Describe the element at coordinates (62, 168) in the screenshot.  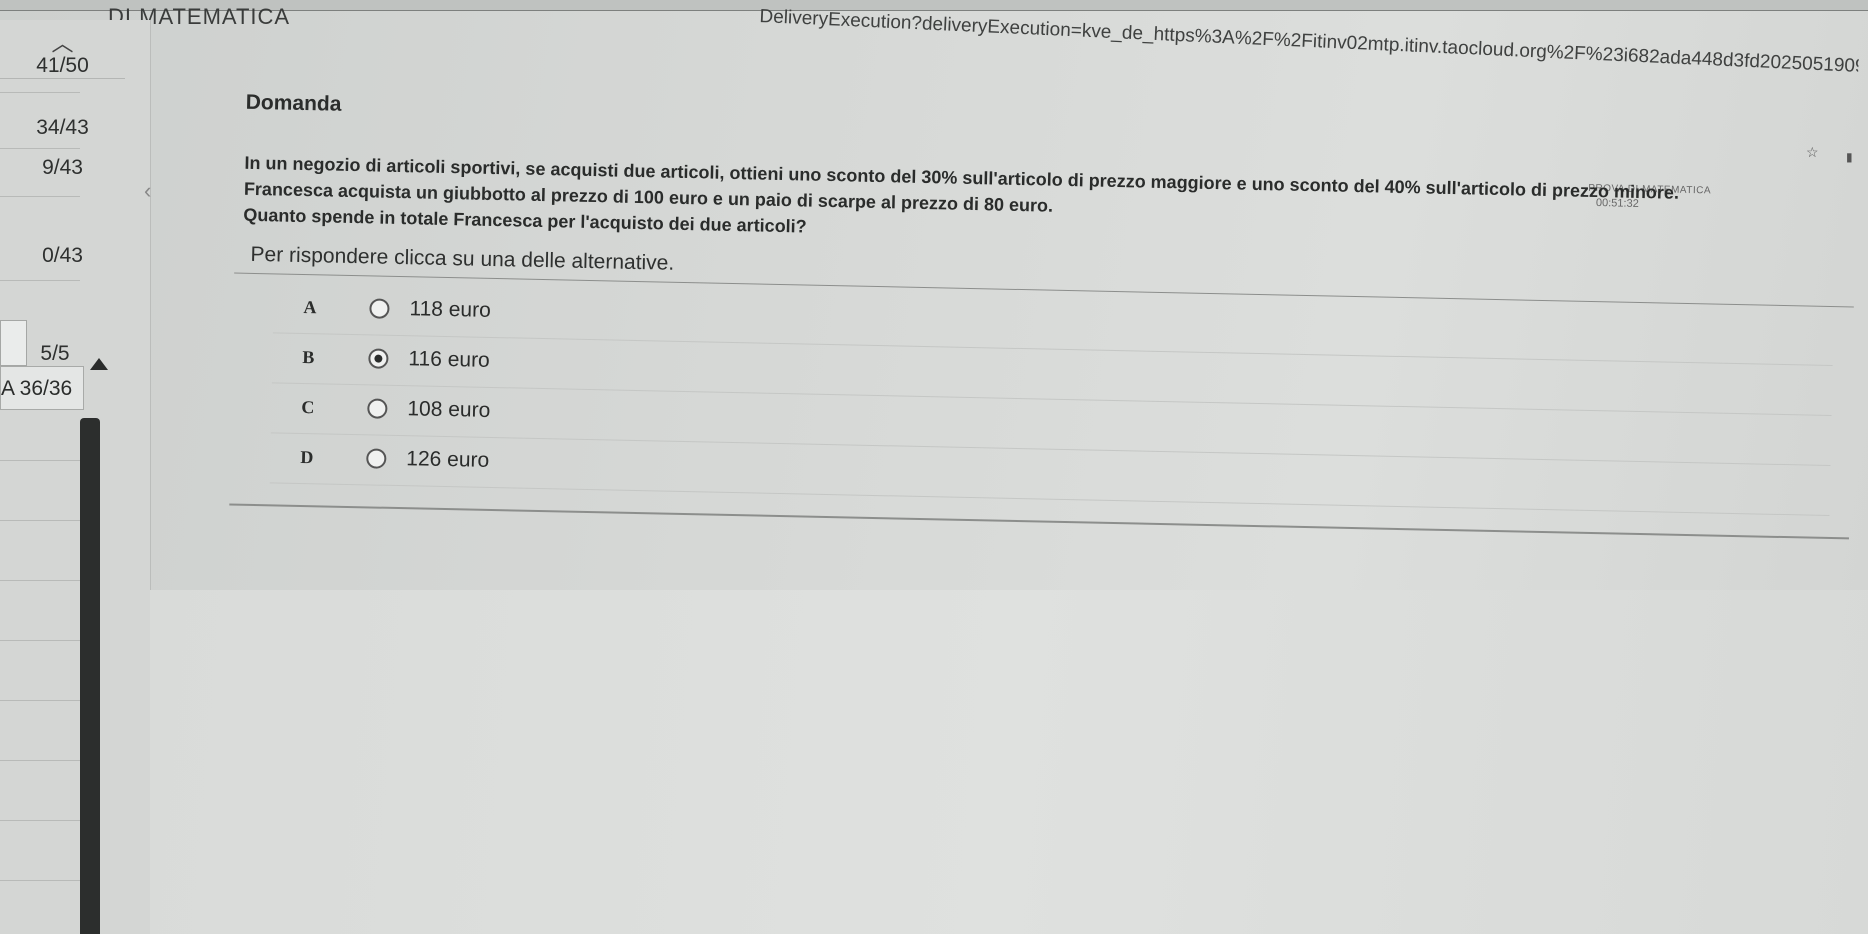
I see `sidebar-item-section-3: 9/43` at that location.